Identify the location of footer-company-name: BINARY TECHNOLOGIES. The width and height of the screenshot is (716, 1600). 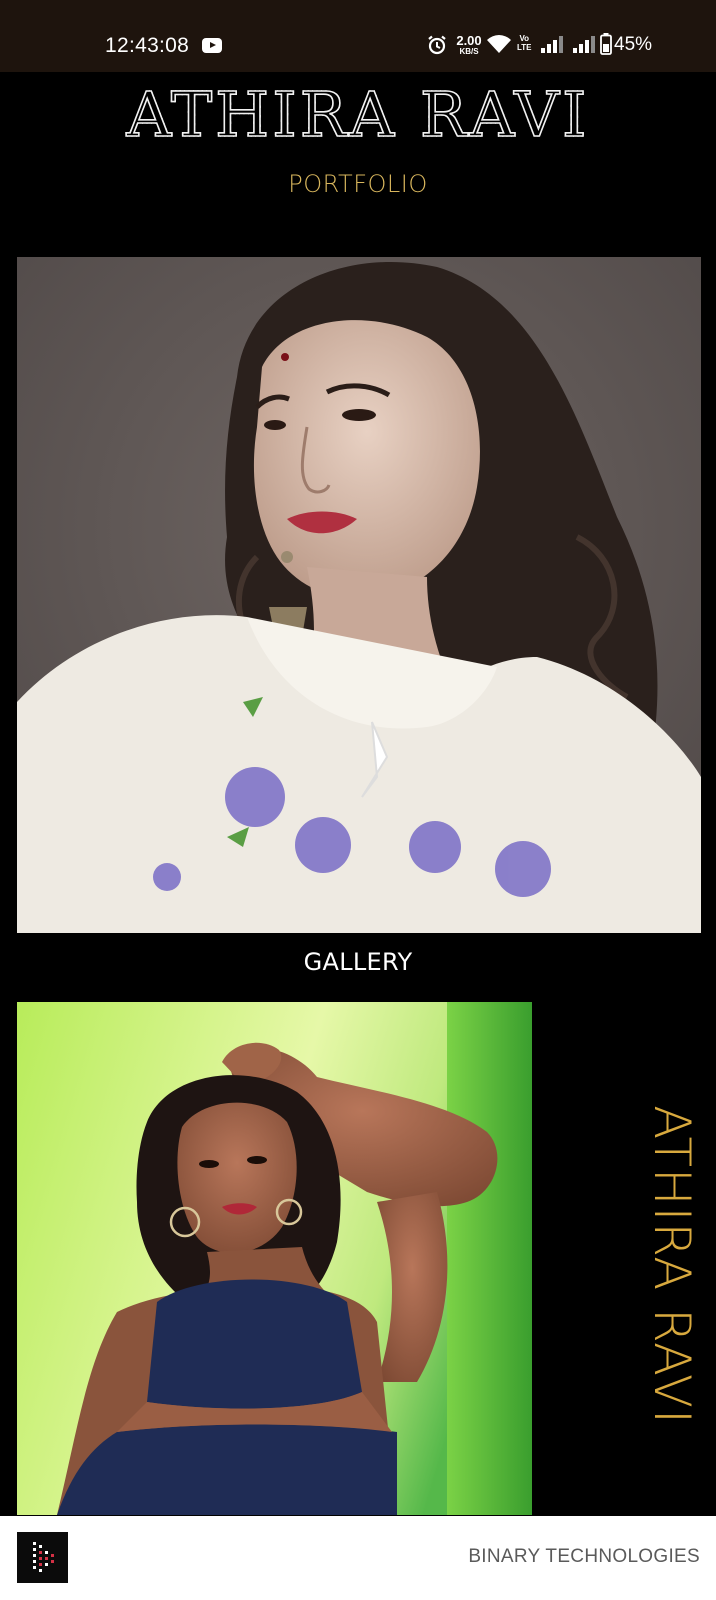
(584, 1557).